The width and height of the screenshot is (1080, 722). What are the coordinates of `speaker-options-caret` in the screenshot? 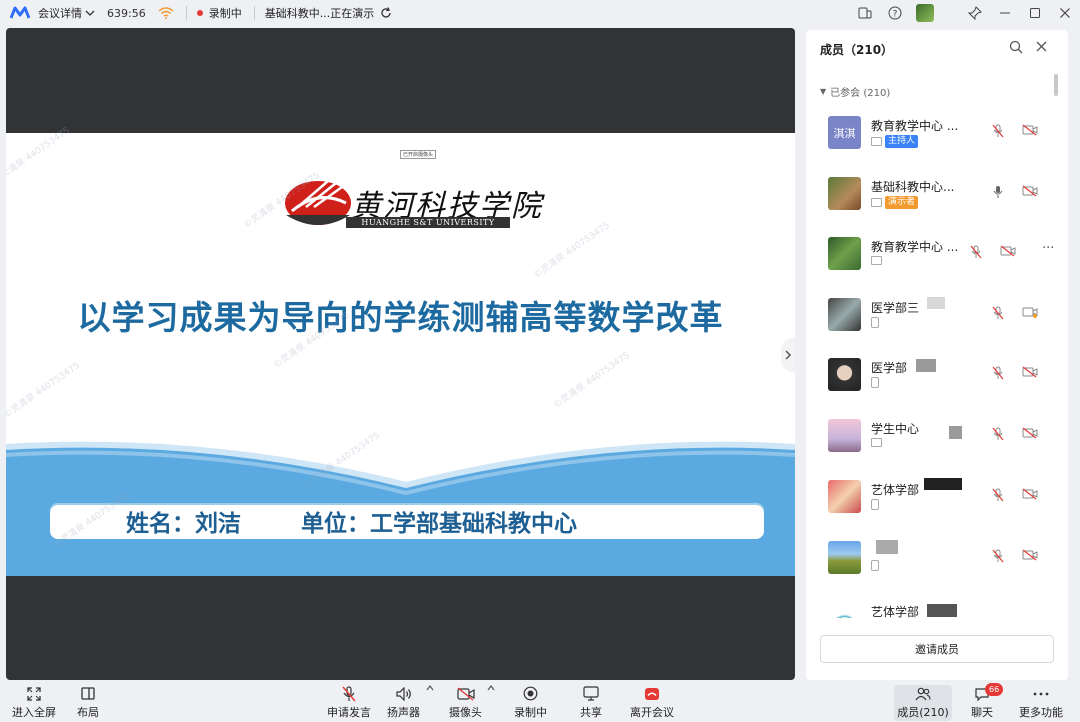 It's located at (430, 688).